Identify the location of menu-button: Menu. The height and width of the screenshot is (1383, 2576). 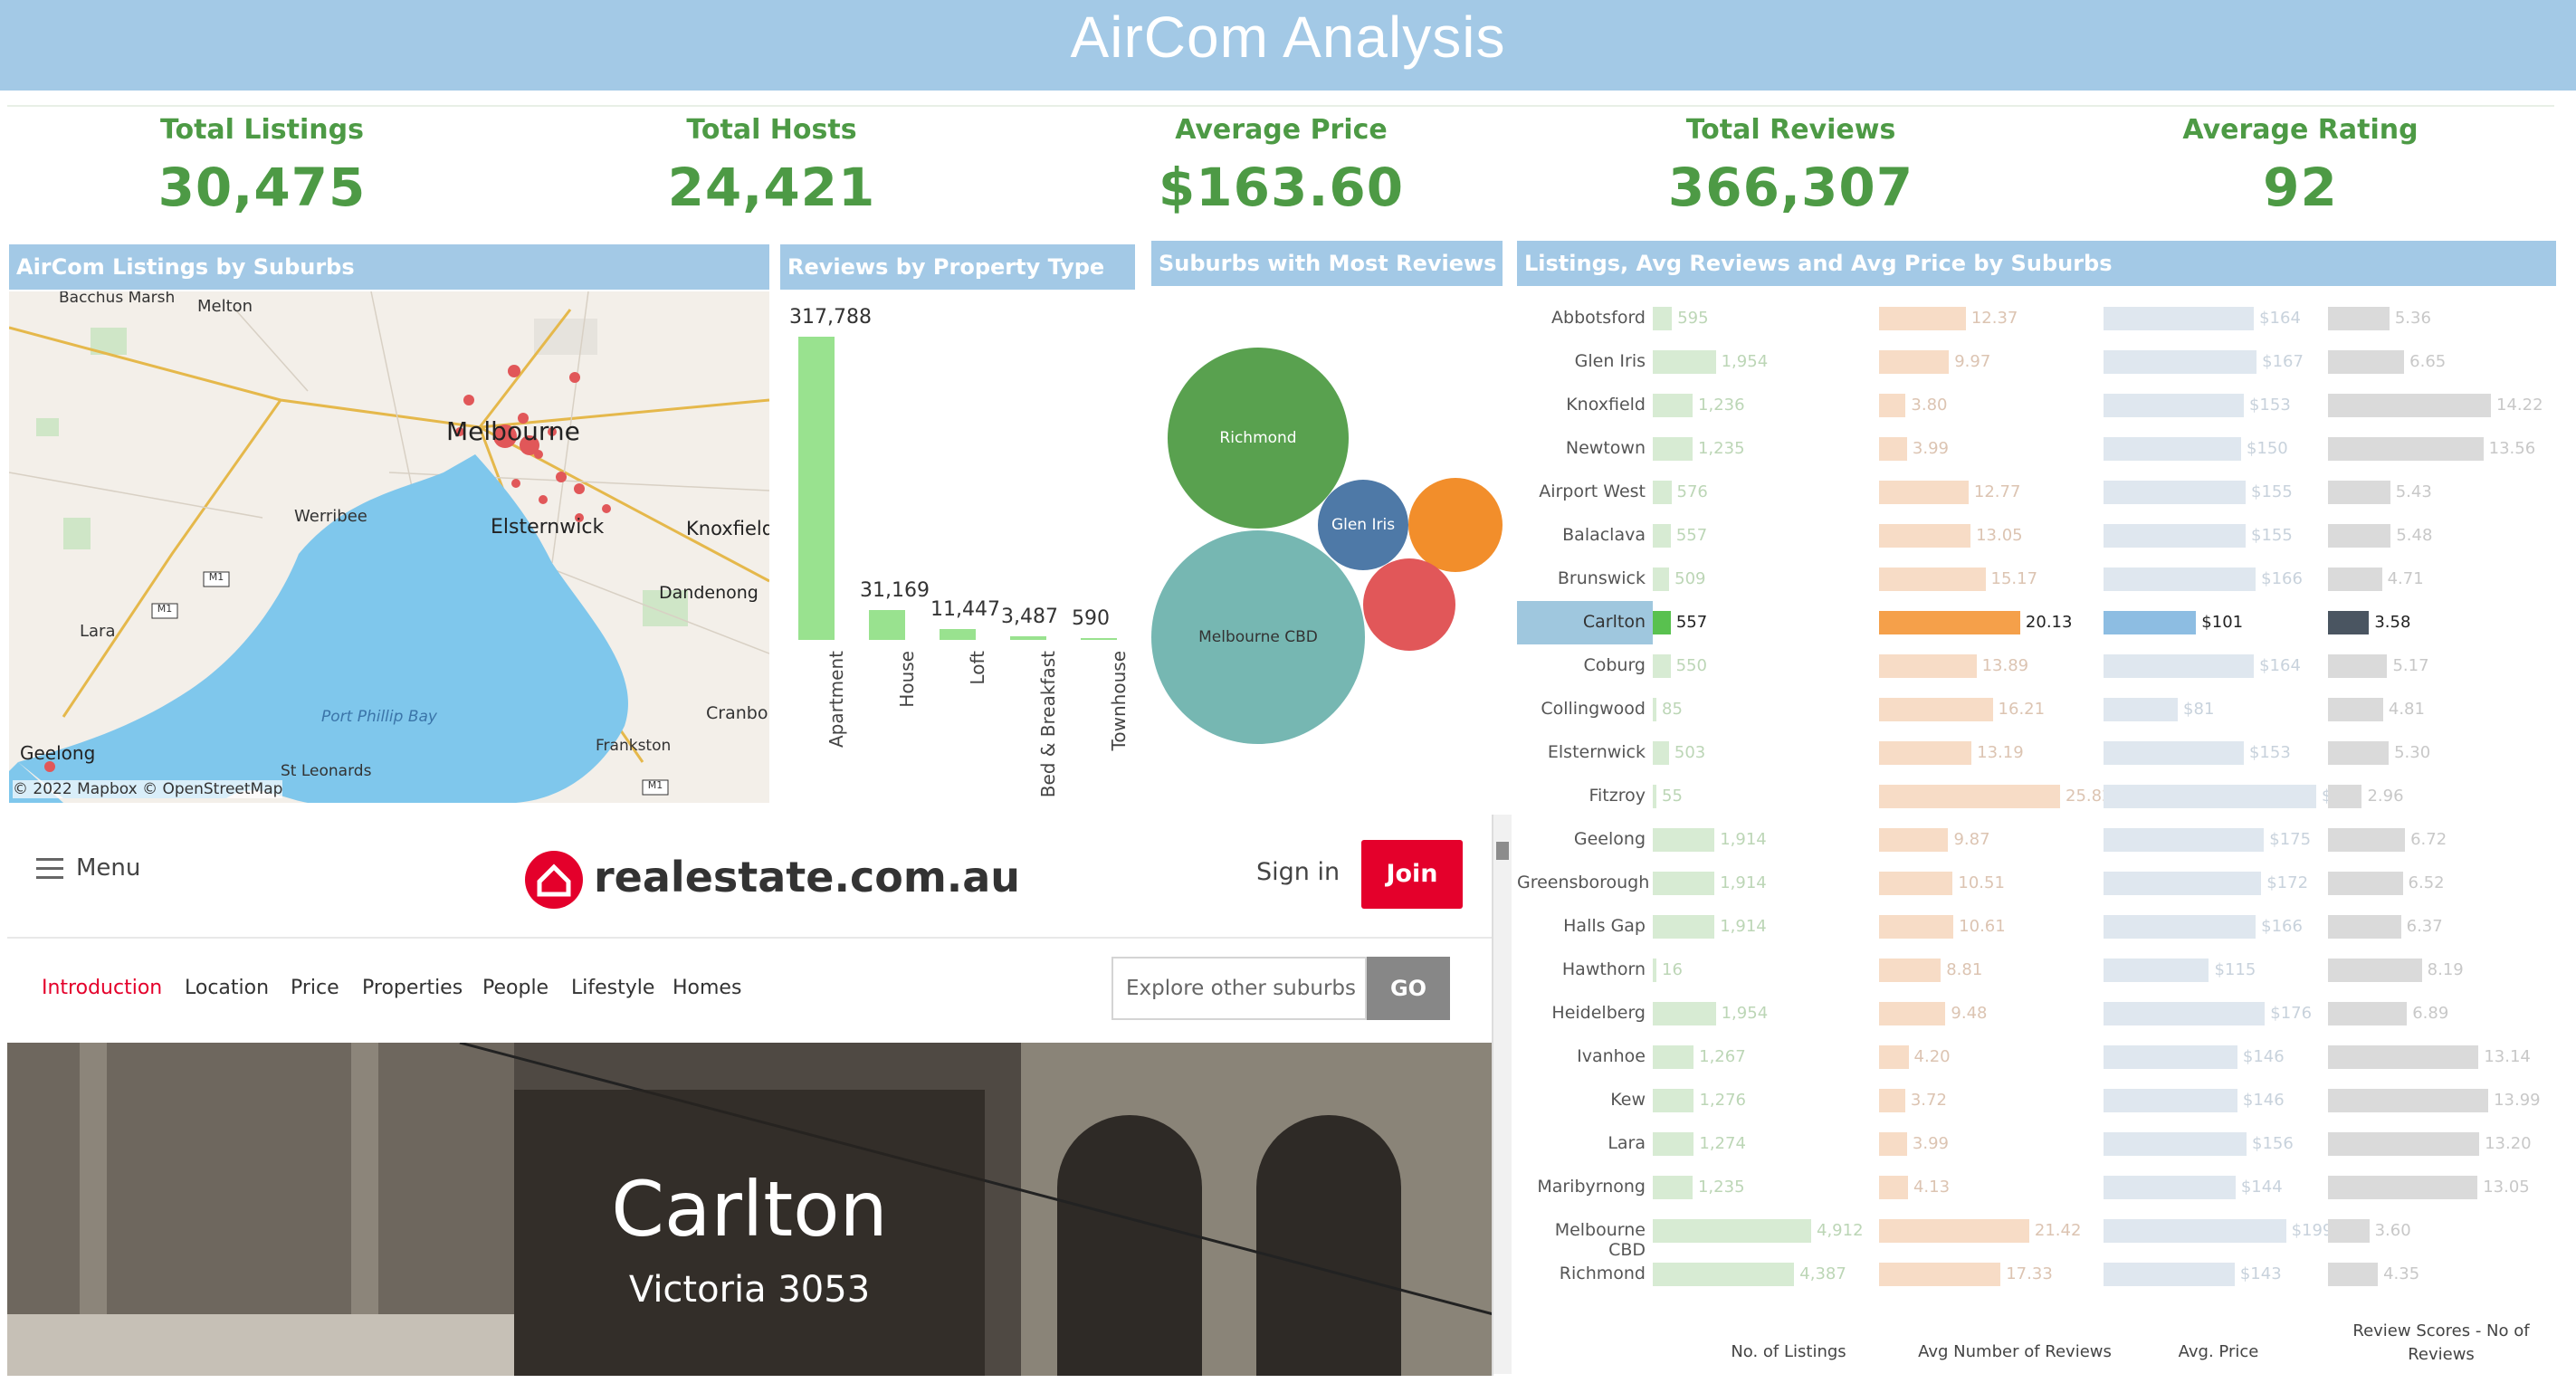
(108, 868).